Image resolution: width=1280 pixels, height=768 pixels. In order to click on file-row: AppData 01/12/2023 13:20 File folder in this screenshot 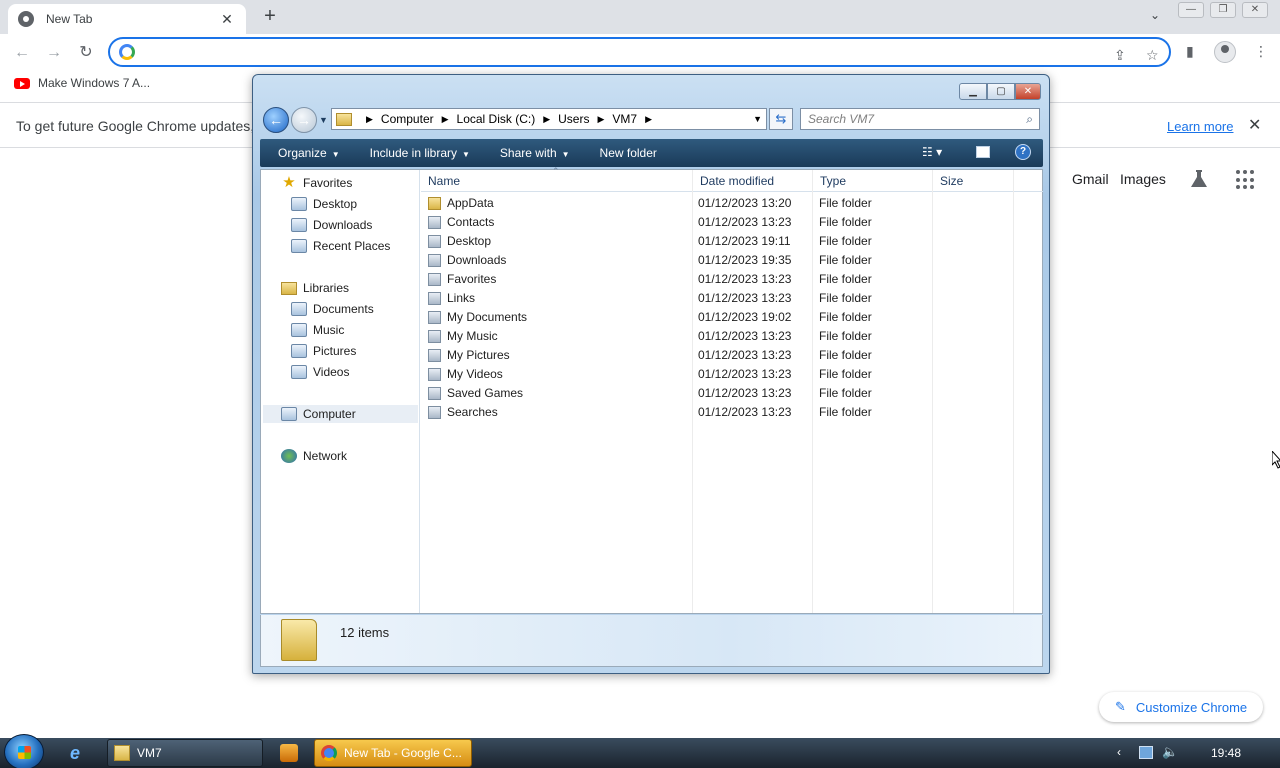, I will do `click(717, 203)`.